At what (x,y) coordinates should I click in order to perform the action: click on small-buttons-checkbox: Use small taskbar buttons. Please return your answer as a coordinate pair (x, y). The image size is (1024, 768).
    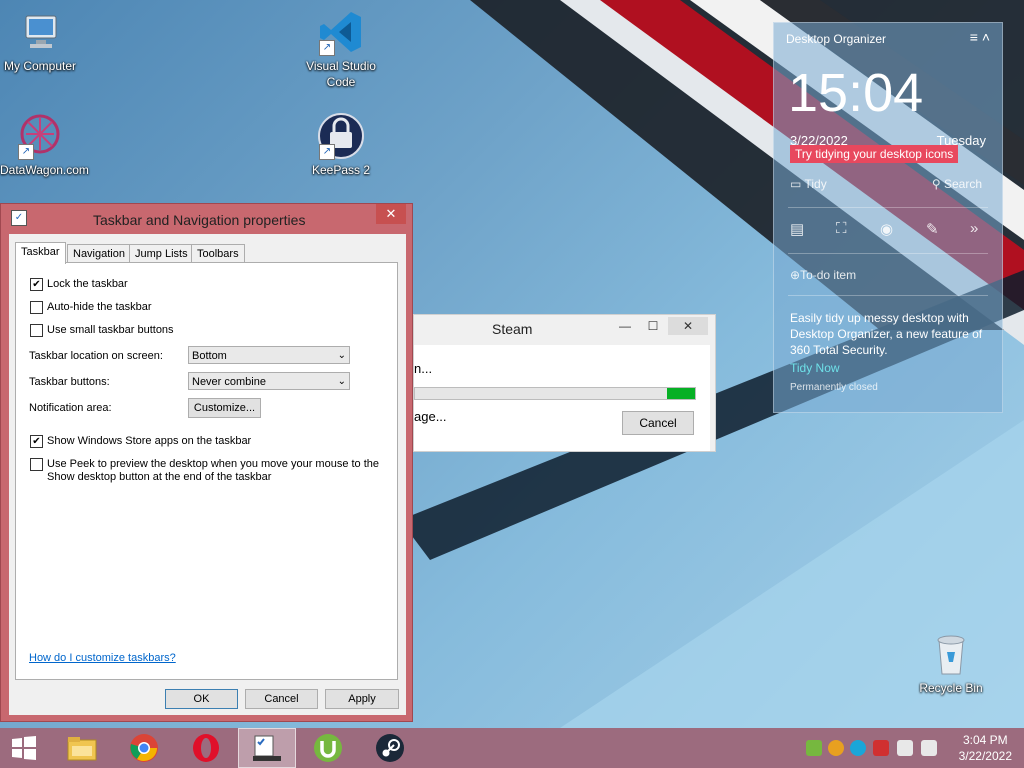
    Looking at the image, I should click on (102, 330).